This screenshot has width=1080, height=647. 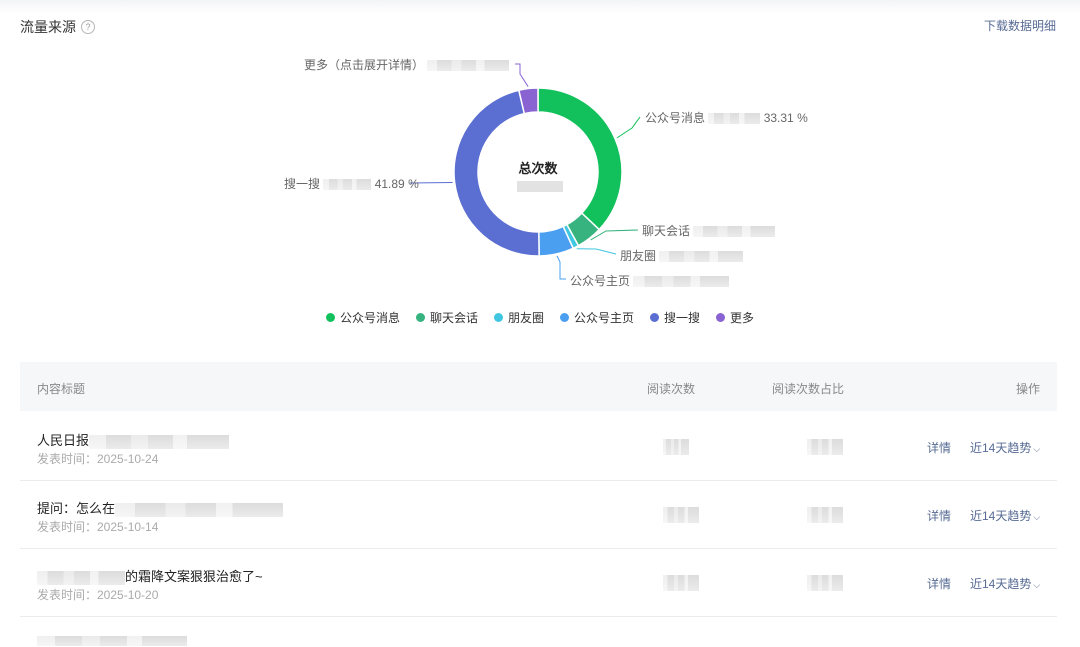 What do you see at coordinates (681, 282) in the screenshot?
I see `callout-home-redacted` at bounding box center [681, 282].